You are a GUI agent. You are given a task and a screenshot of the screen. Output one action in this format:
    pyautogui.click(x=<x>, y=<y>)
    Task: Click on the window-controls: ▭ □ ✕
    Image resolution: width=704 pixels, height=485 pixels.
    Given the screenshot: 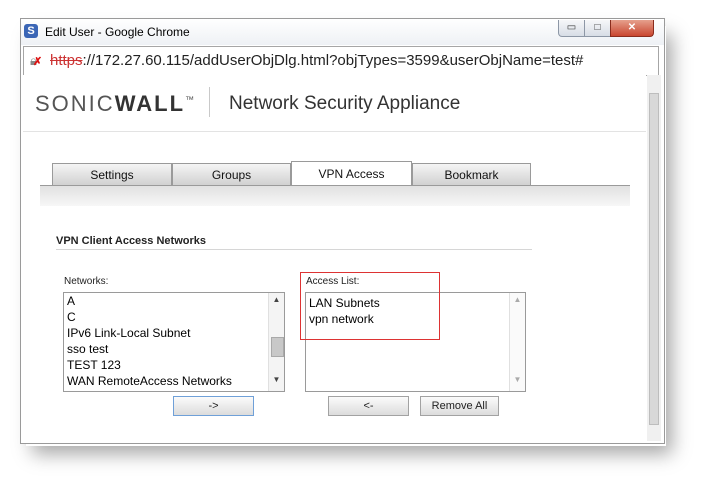 What is the action you would take?
    pyautogui.click(x=606, y=28)
    